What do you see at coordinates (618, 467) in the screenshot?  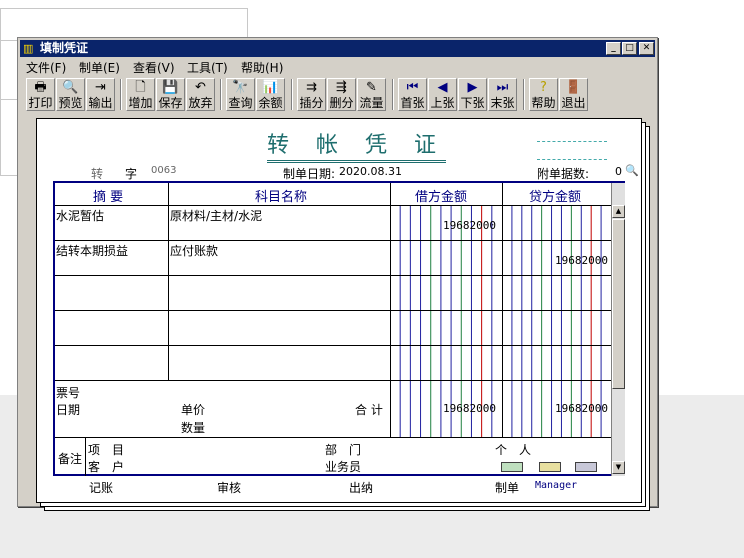 I see `scroll-down-button: ▼` at bounding box center [618, 467].